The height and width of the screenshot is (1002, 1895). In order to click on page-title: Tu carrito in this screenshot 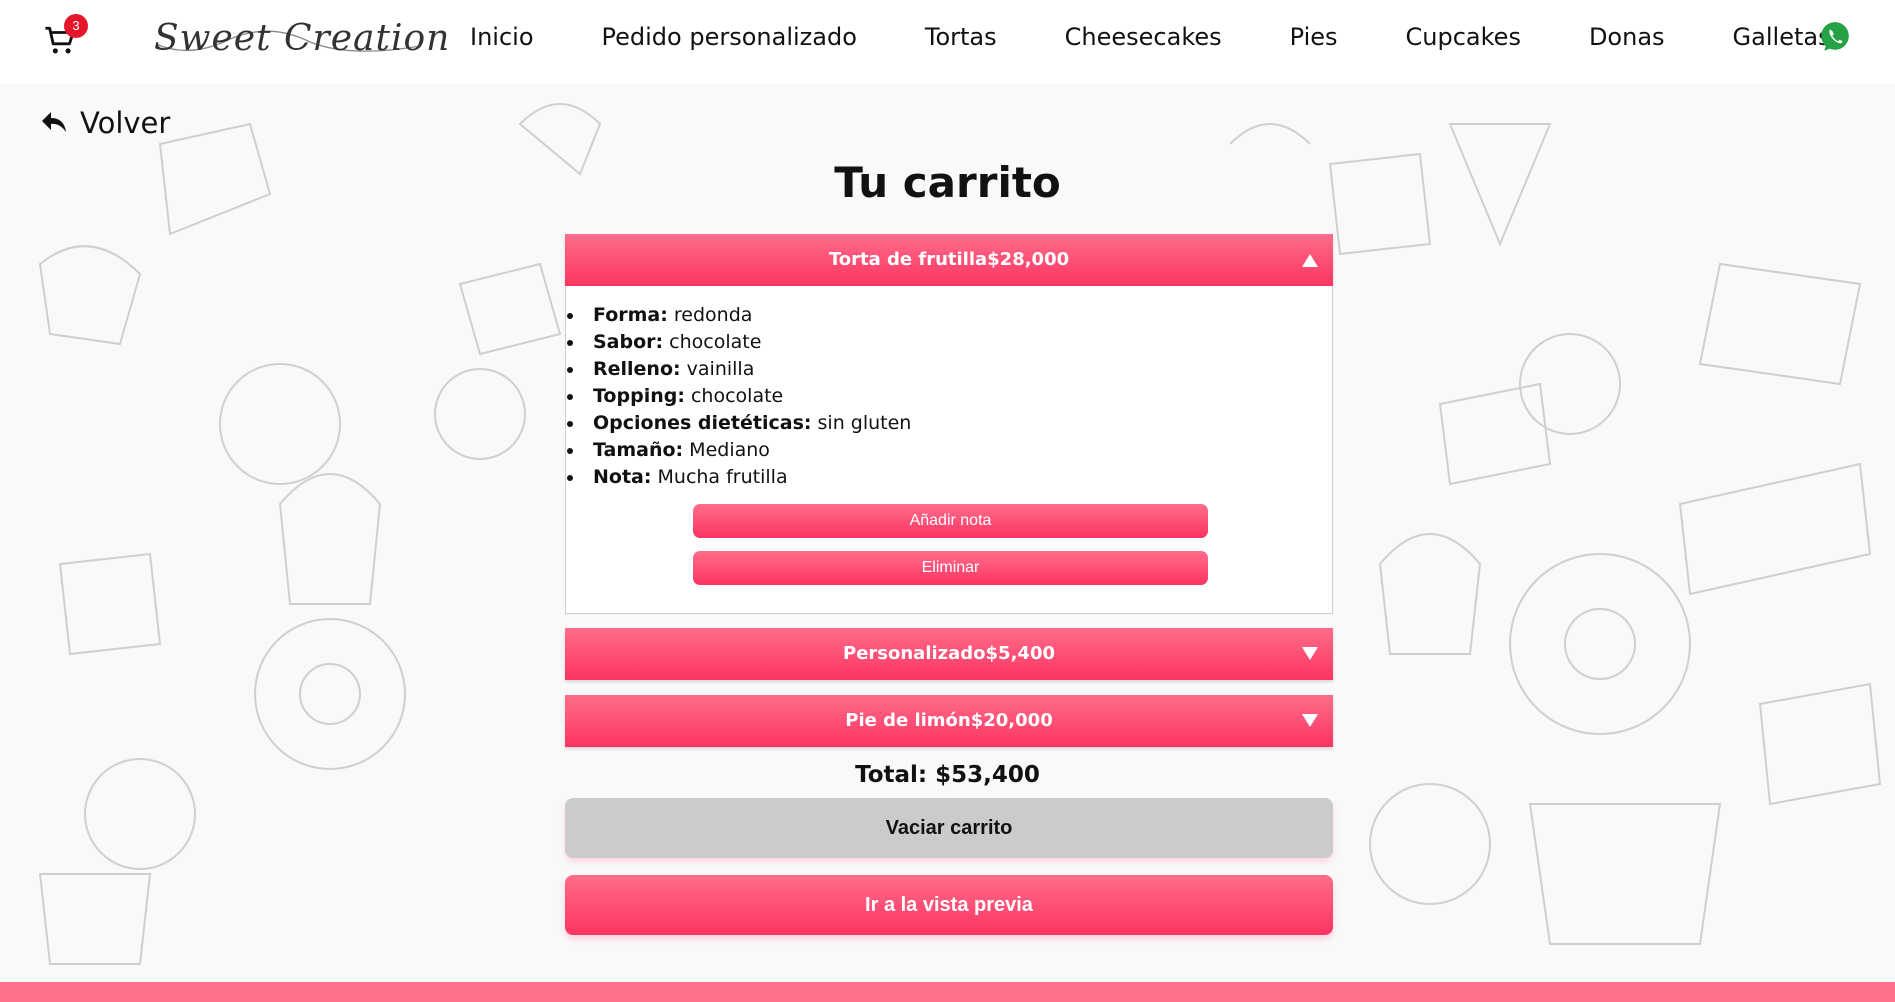, I will do `click(947, 182)`.